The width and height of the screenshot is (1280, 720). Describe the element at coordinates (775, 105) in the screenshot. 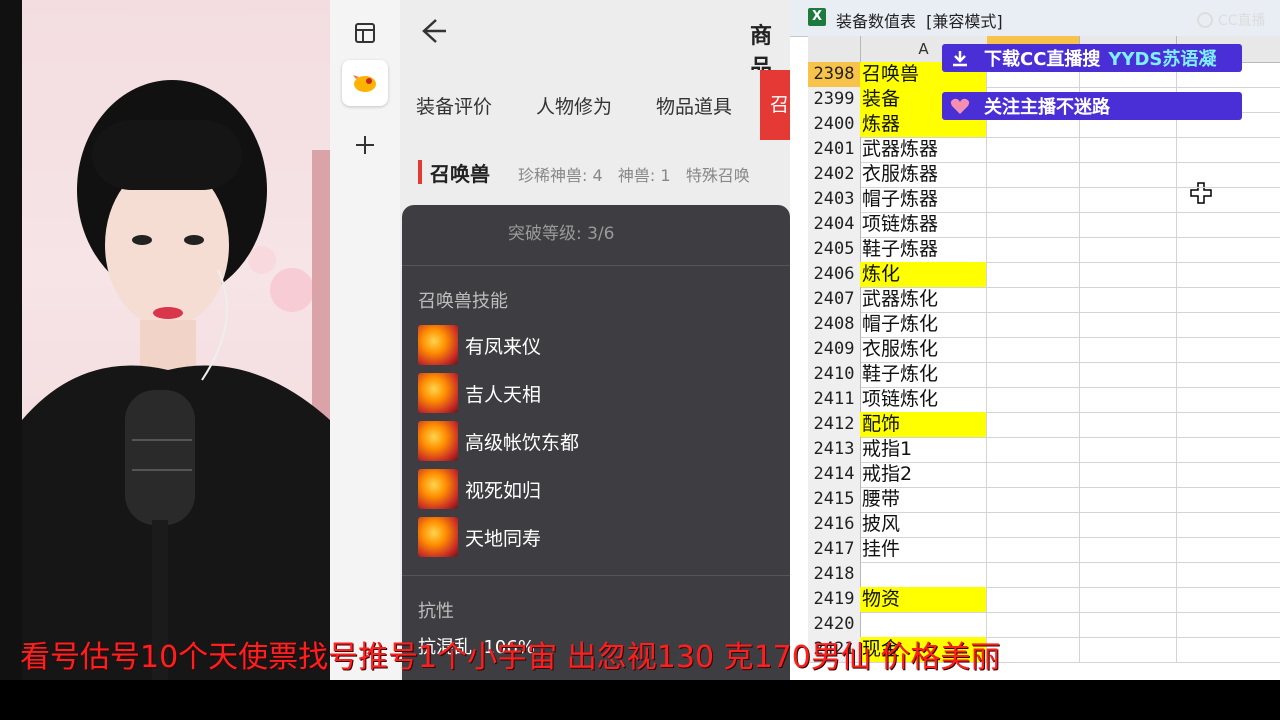

I see `tab-summons-active: 召` at that location.